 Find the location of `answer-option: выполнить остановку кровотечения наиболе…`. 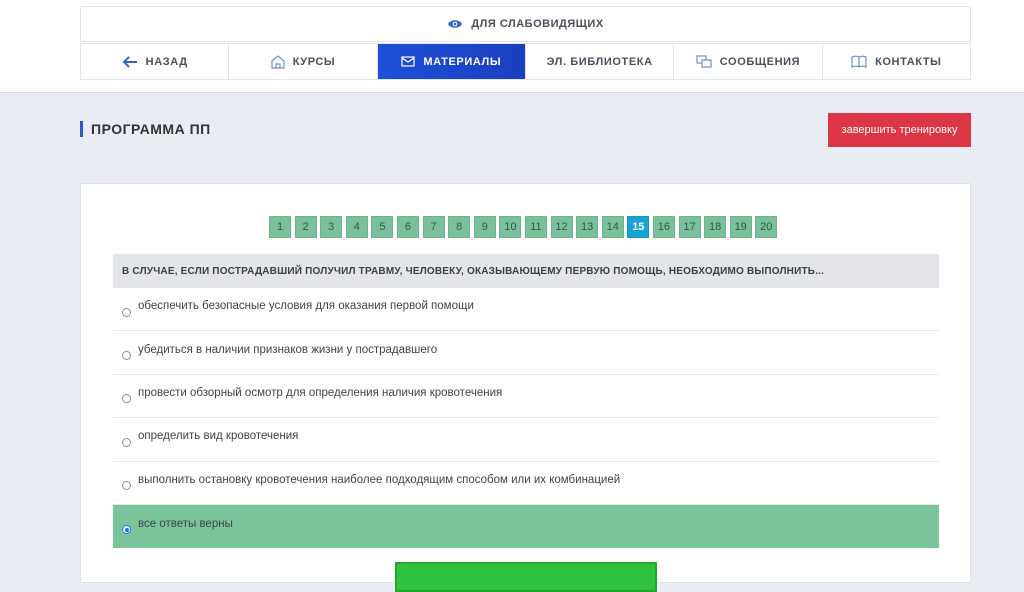

answer-option: выполнить остановку кровотечения наиболе… is located at coordinates (526, 483).